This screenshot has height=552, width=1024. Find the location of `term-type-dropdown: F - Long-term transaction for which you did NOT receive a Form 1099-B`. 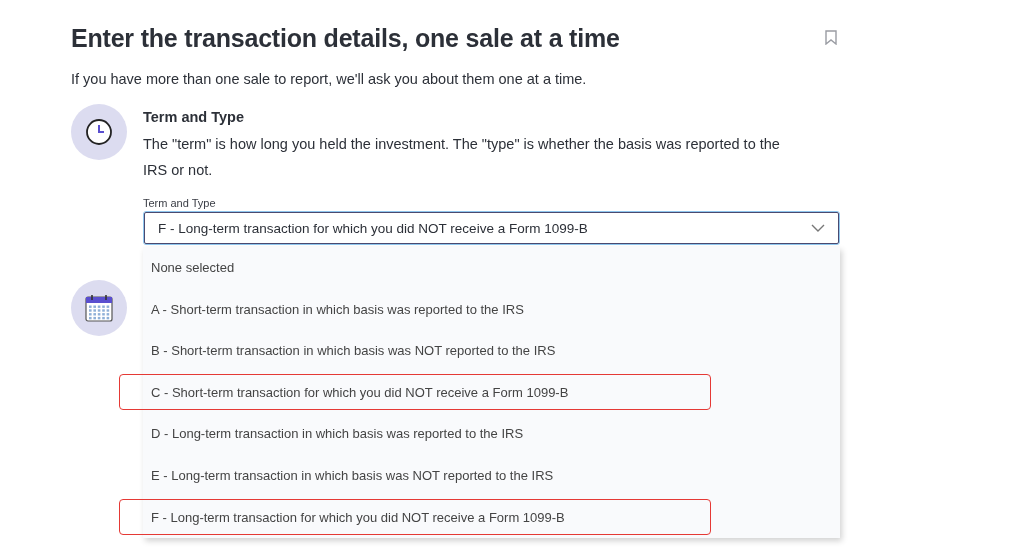

term-type-dropdown: F - Long-term transaction for which you did NOT receive a Form 1099-B is located at coordinates (491, 228).